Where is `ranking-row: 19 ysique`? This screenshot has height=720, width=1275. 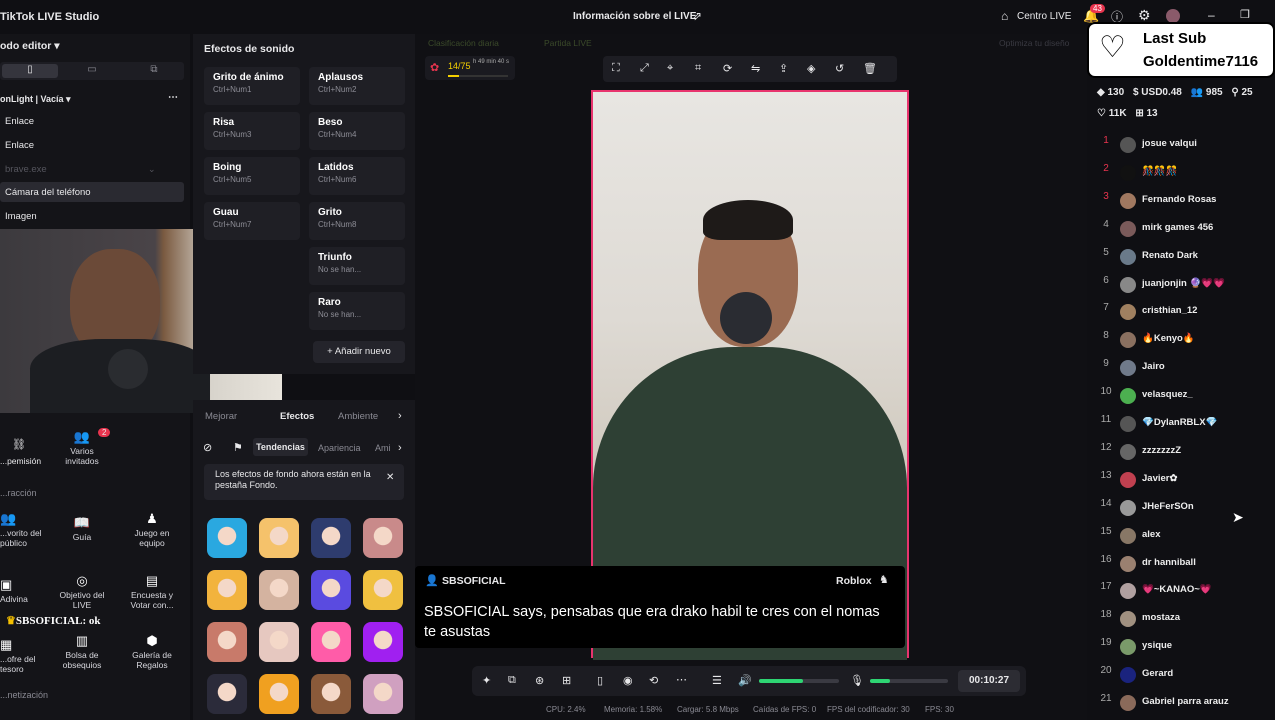 ranking-row: 19 ysique is located at coordinates (1186, 647).